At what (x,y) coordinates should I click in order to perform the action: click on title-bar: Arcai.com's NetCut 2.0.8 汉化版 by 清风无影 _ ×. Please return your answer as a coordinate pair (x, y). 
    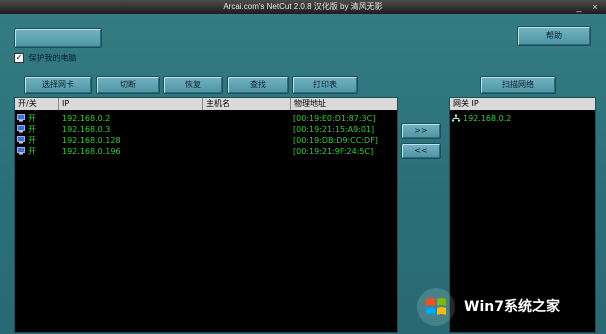
    Looking at the image, I should click on (303, 7).